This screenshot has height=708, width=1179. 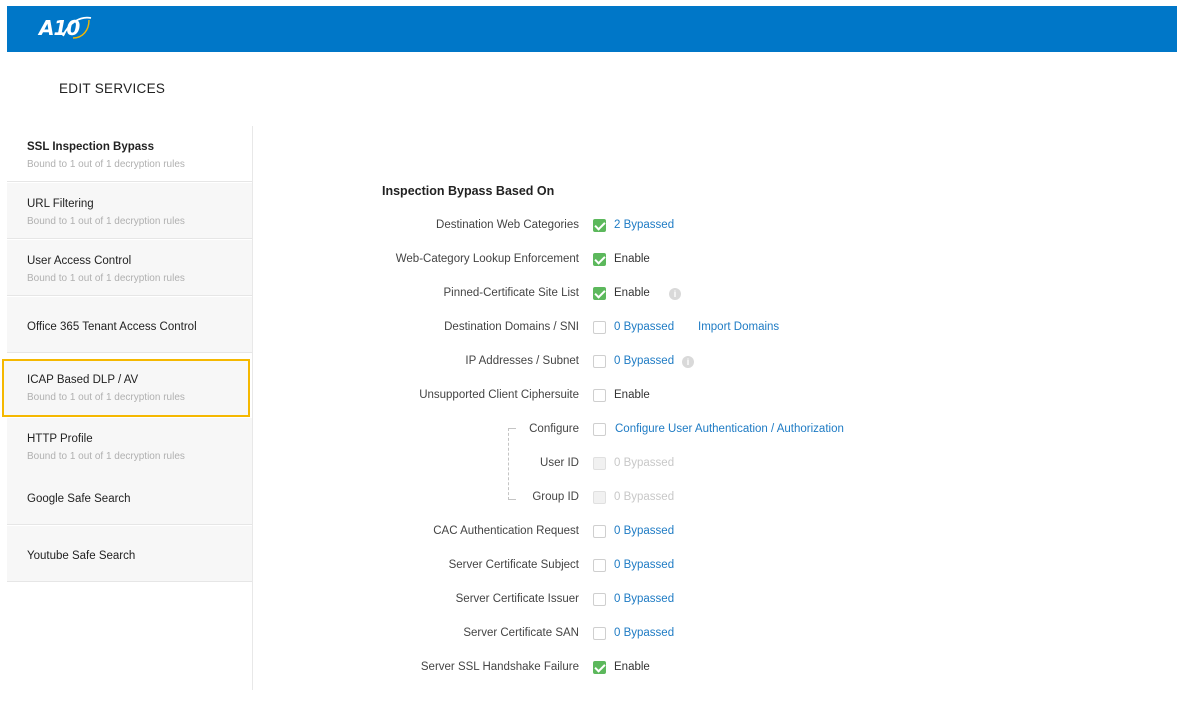 What do you see at coordinates (511, 293) in the screenshot?
I see `row-label: Pinned-Certificate Site List` at bounding box center [511, 293].